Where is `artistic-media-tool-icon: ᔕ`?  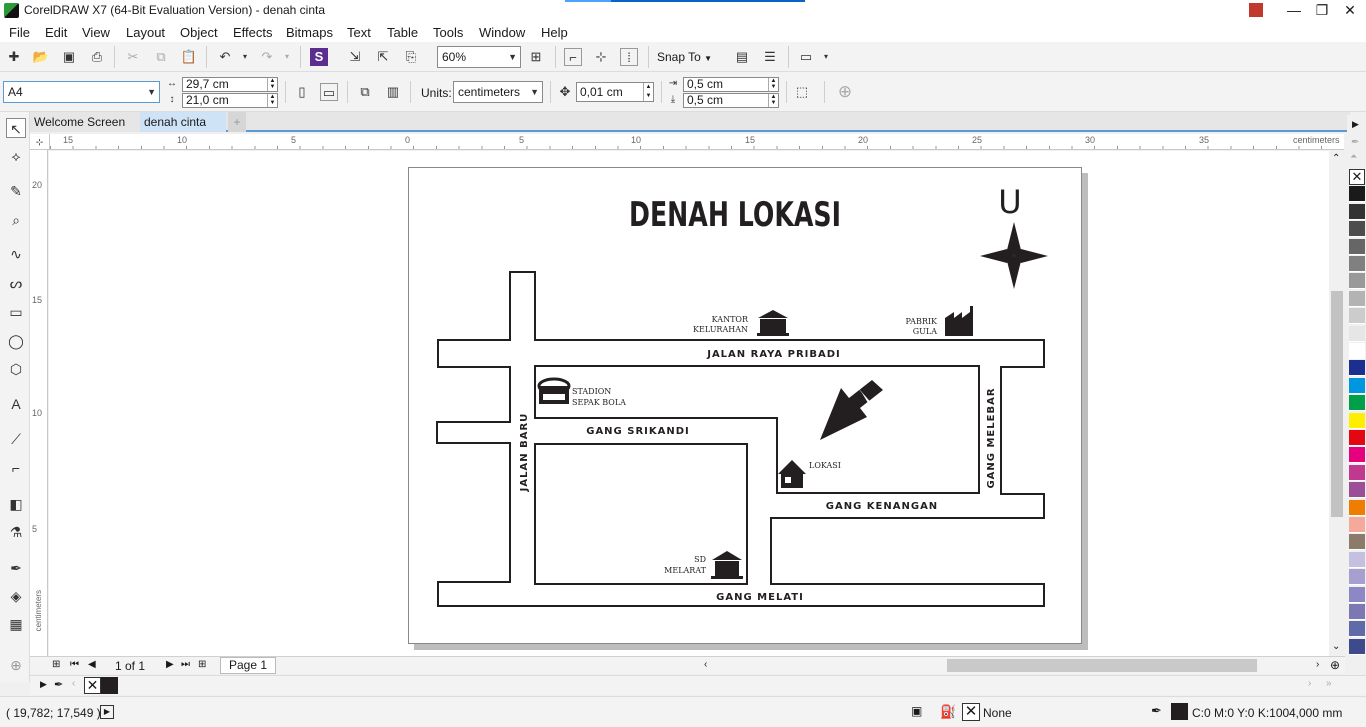 artistic-media-tool-icon: ᔕ is located at coordinates (16, 283).